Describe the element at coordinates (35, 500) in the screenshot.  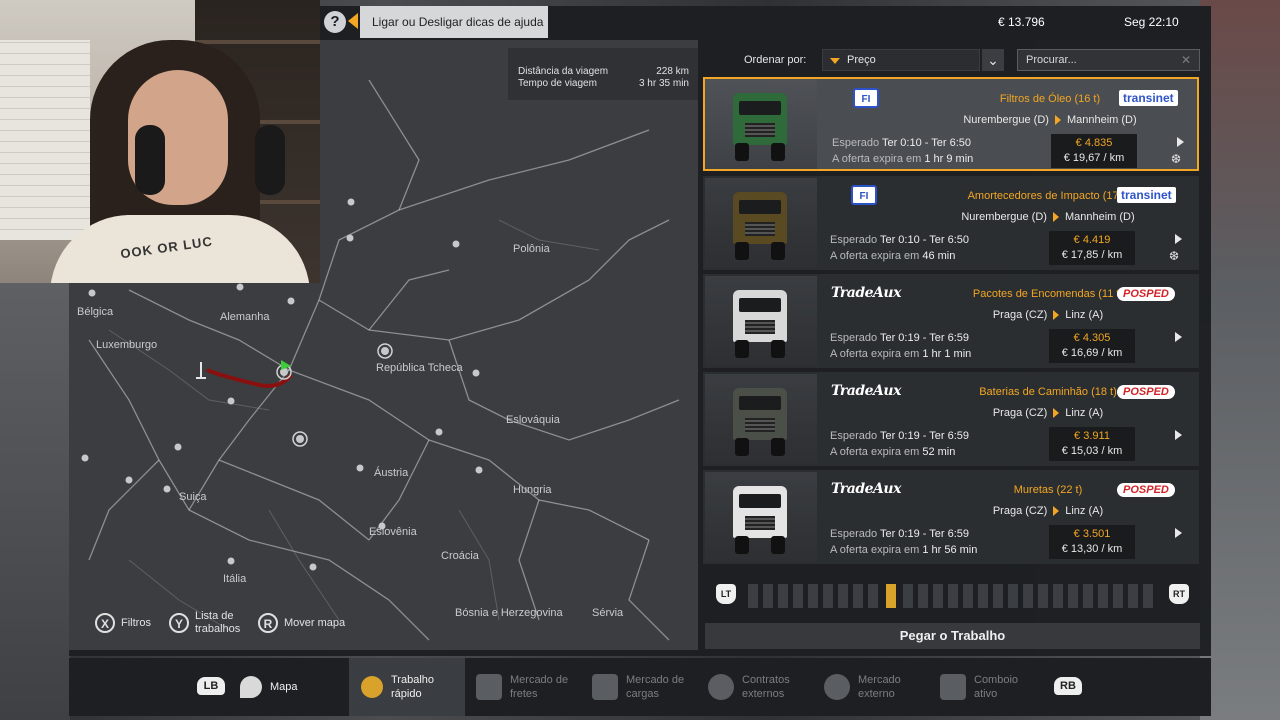
I see `game-background-left` at that location.